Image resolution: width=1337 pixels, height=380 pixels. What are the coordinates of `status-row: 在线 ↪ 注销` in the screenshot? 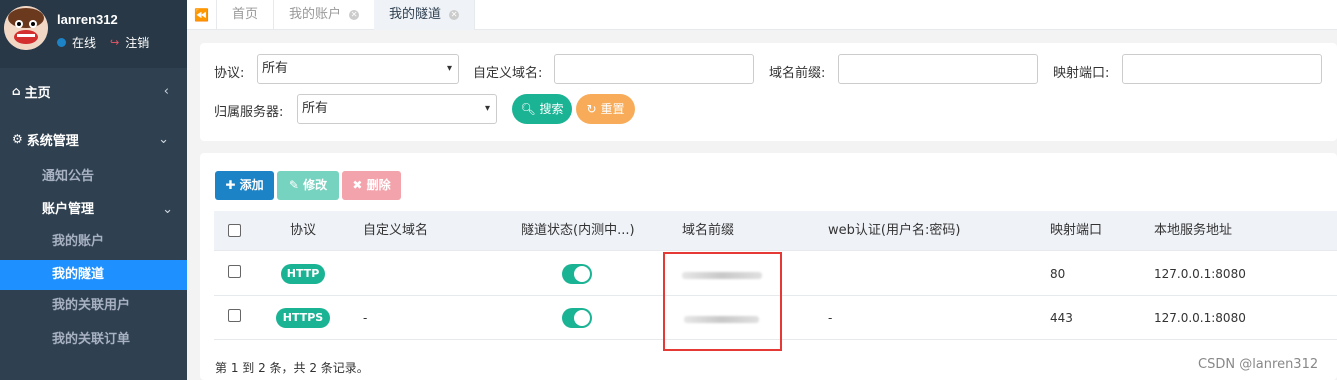 It's located at (103, 42).